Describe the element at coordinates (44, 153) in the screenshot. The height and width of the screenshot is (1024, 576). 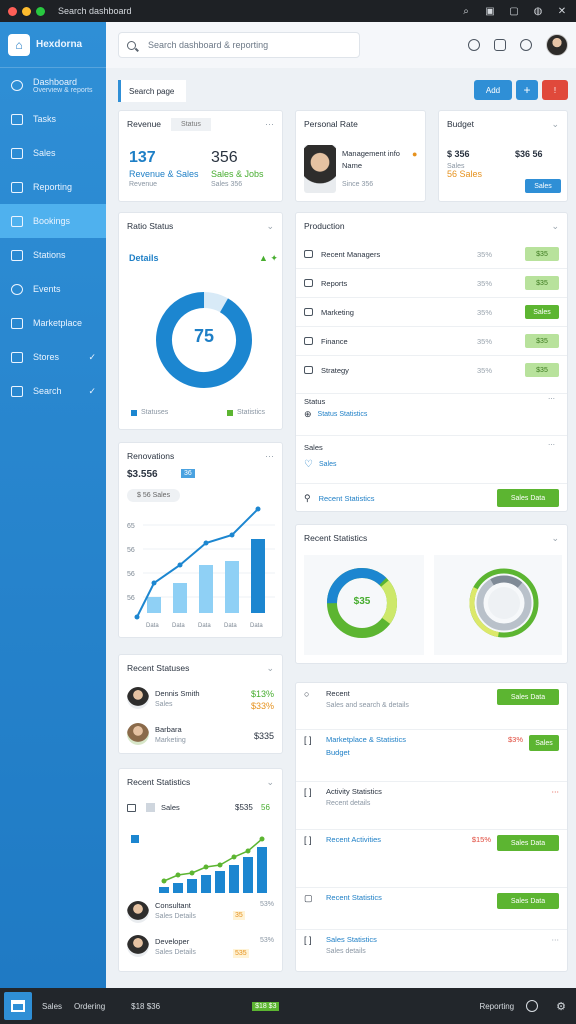
I see `sidebar-item-label: Sales` at that location.